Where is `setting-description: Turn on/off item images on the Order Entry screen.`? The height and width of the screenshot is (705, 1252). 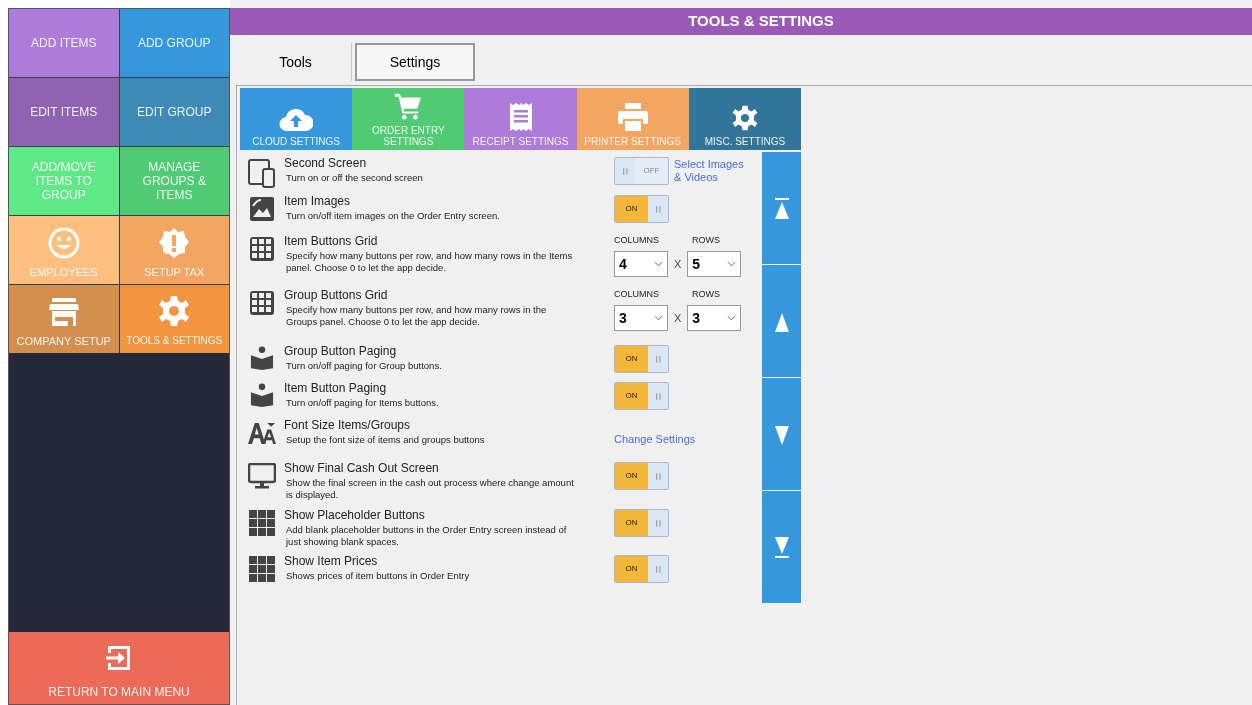
setting-description: Turn on/off item images on the Order Entry screen. is located at coordinates (393, 215).